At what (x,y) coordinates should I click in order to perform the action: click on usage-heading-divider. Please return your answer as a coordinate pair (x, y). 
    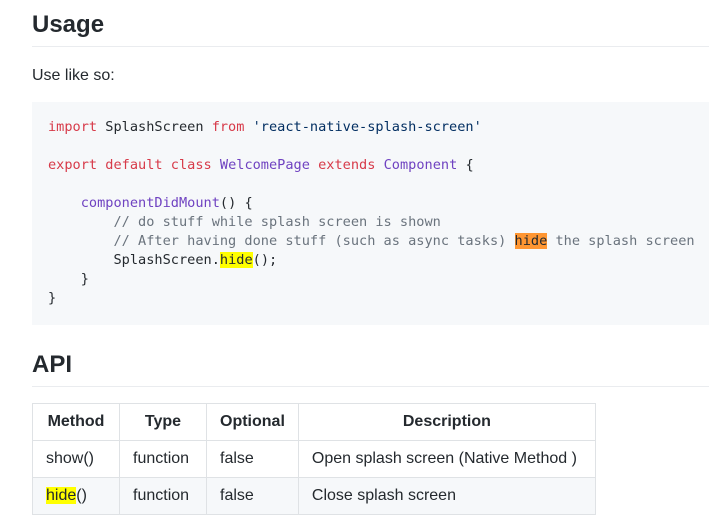
    Looking at the image, I should click on (370, 46).